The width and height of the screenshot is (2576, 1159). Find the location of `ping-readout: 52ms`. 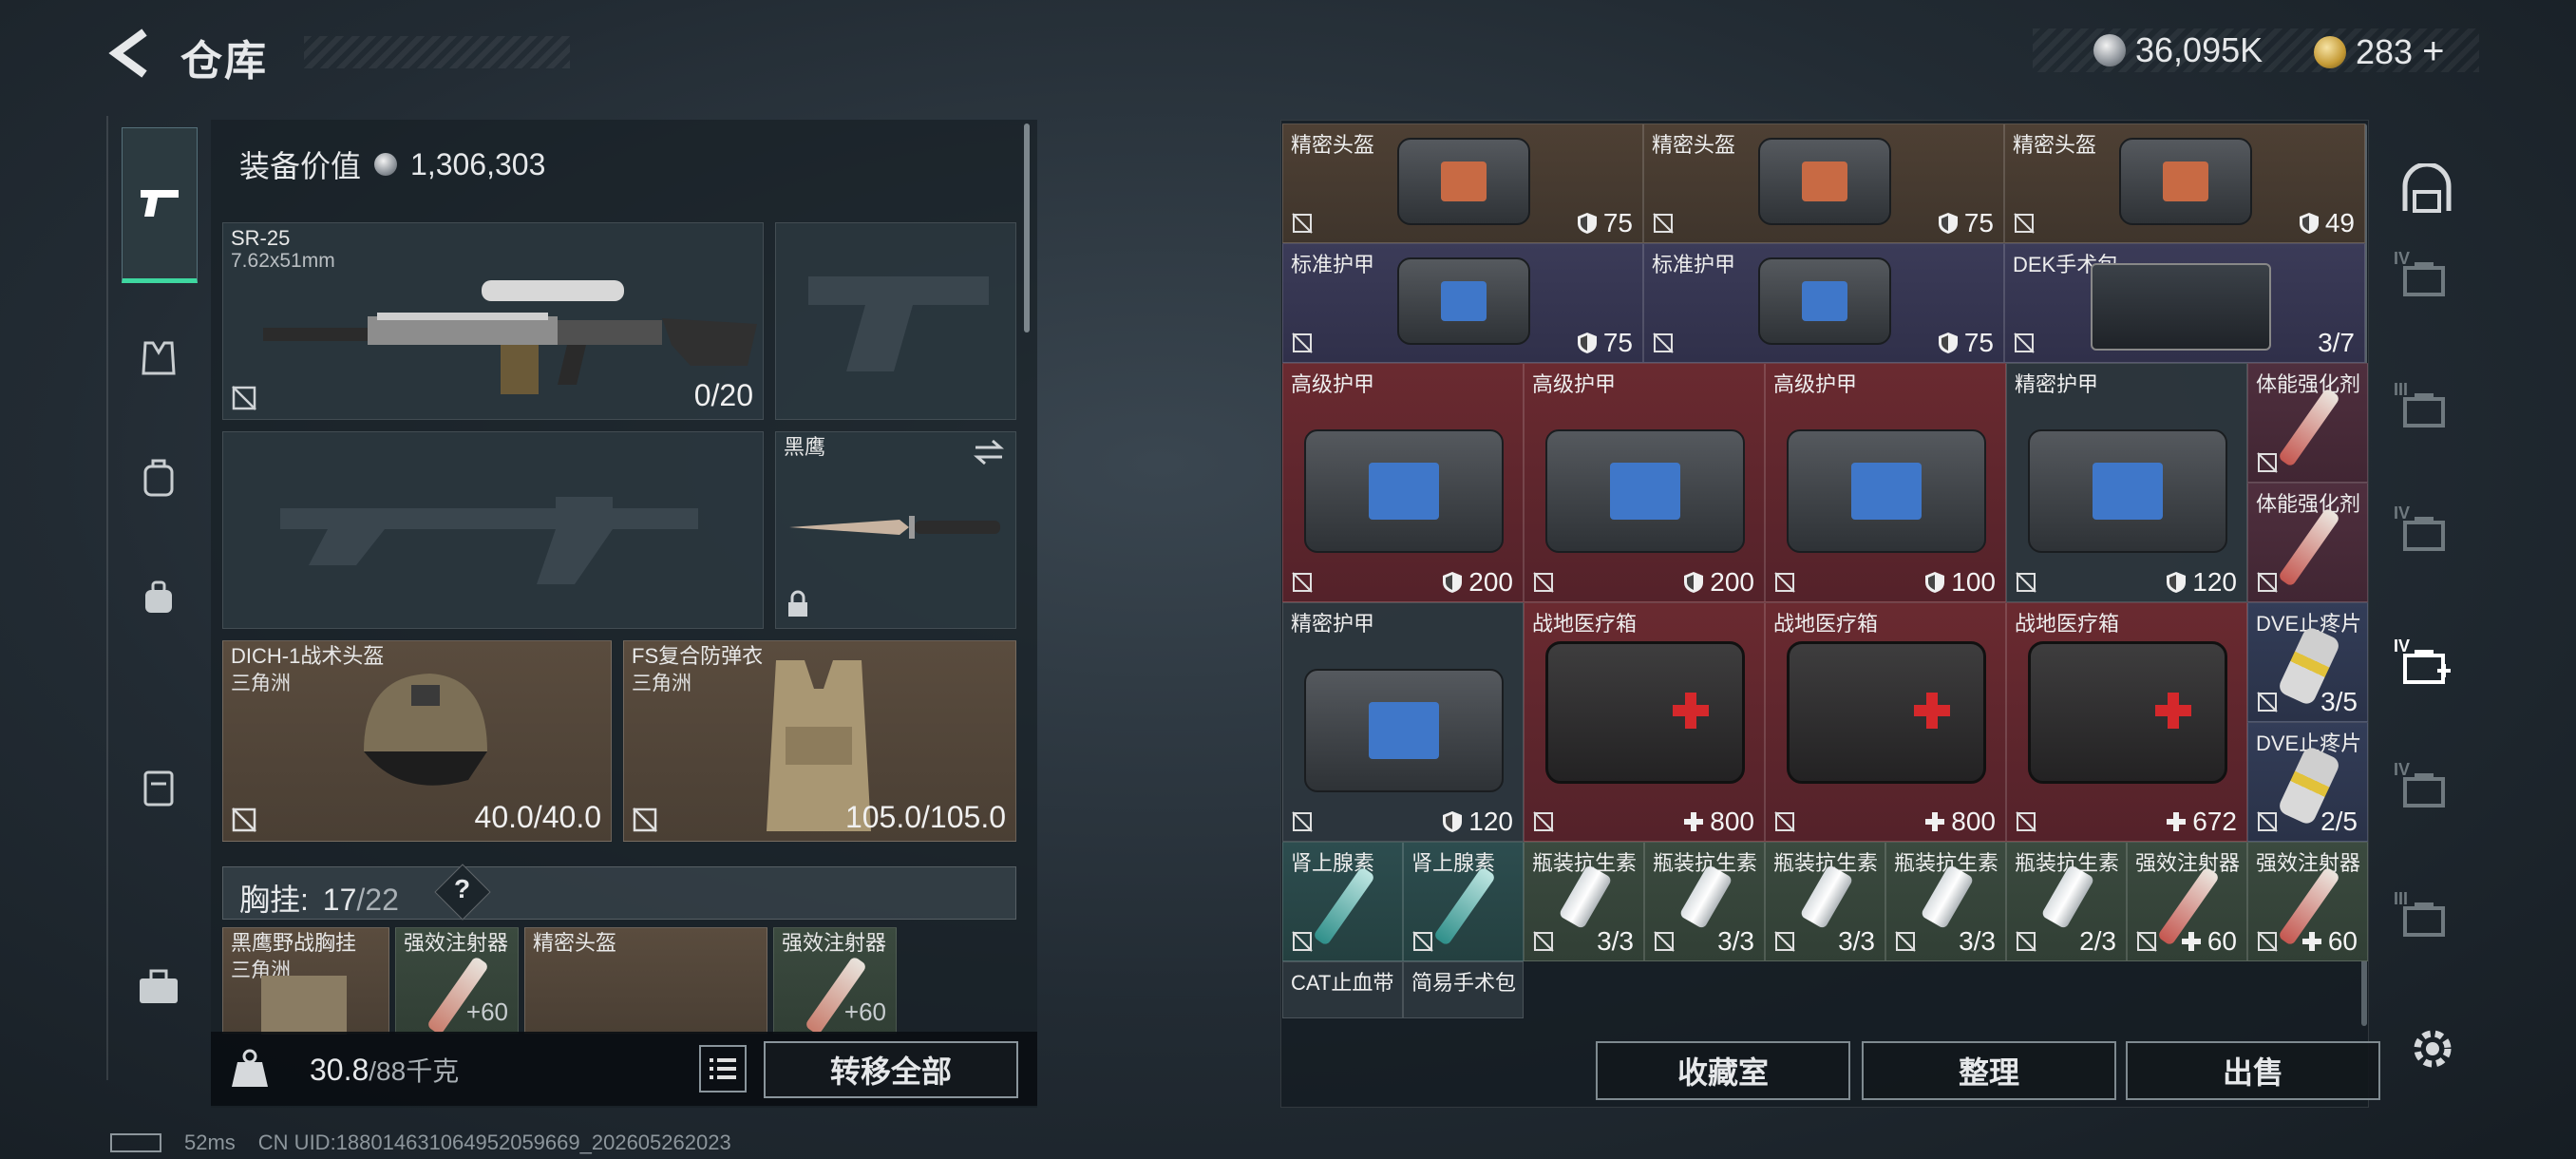

ping-readout: 52ms is located at coordinates (210, 1142).